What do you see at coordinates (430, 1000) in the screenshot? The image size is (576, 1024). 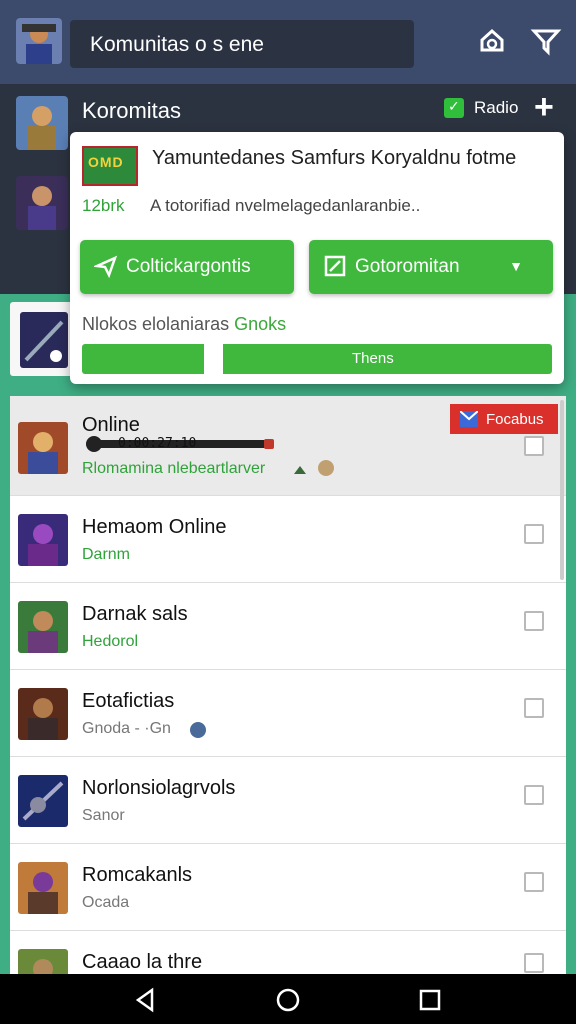 I see `recents-icon` at bounding box center [430, 1000].